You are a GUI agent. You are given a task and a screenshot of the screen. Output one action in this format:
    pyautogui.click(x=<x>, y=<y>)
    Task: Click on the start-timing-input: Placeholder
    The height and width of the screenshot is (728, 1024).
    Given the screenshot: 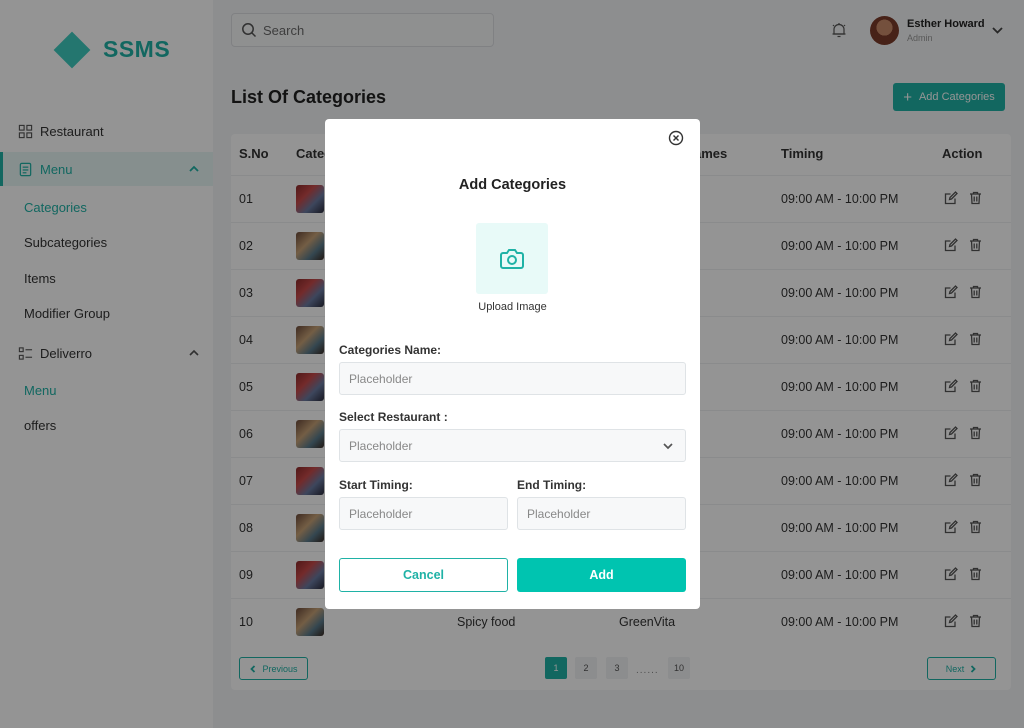 What is the action you would take?
    pyautogui.click(x=423, y=513)
    